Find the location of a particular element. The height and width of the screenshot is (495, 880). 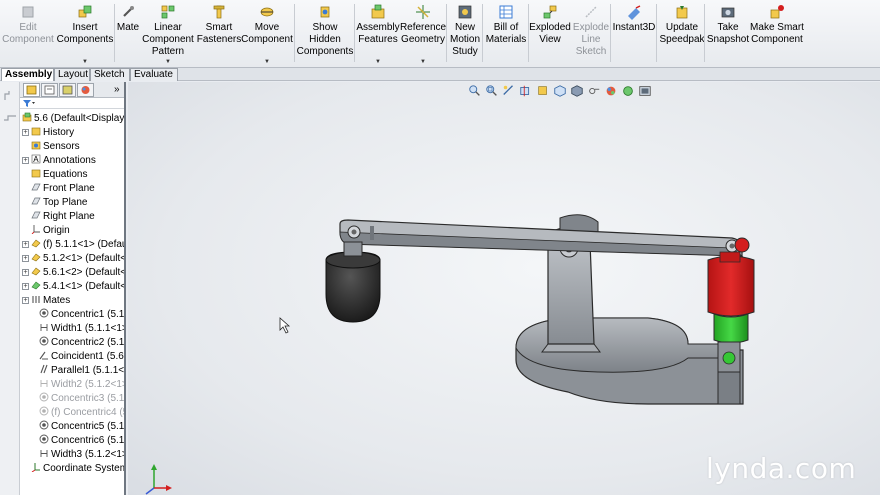

tree-item: 5.4.1<1> (Default< is located at coordinates (77, 287).